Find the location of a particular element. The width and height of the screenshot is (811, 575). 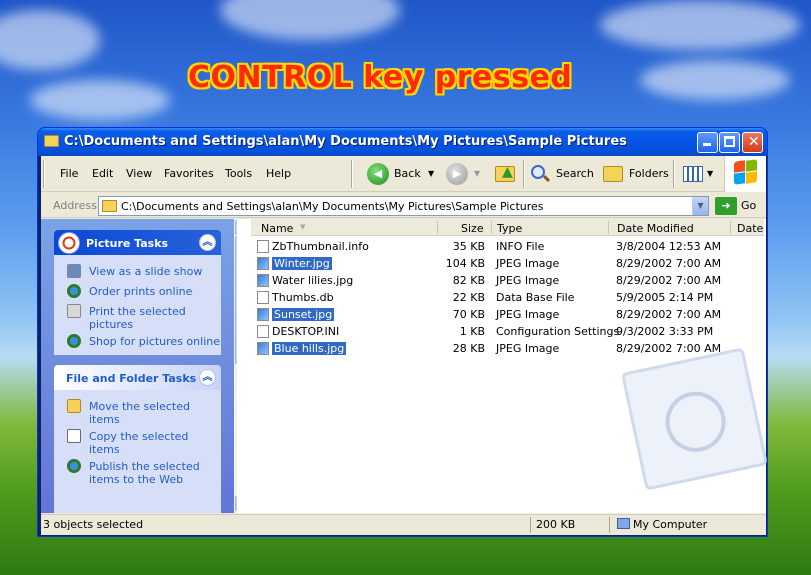

menu-tools: Tools is located at coordinates (238, 173).